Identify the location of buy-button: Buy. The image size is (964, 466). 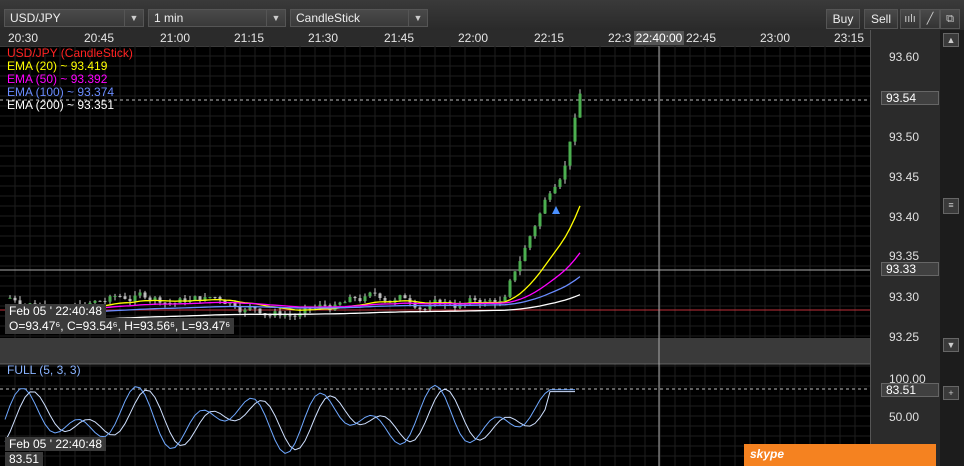
(843, 19).